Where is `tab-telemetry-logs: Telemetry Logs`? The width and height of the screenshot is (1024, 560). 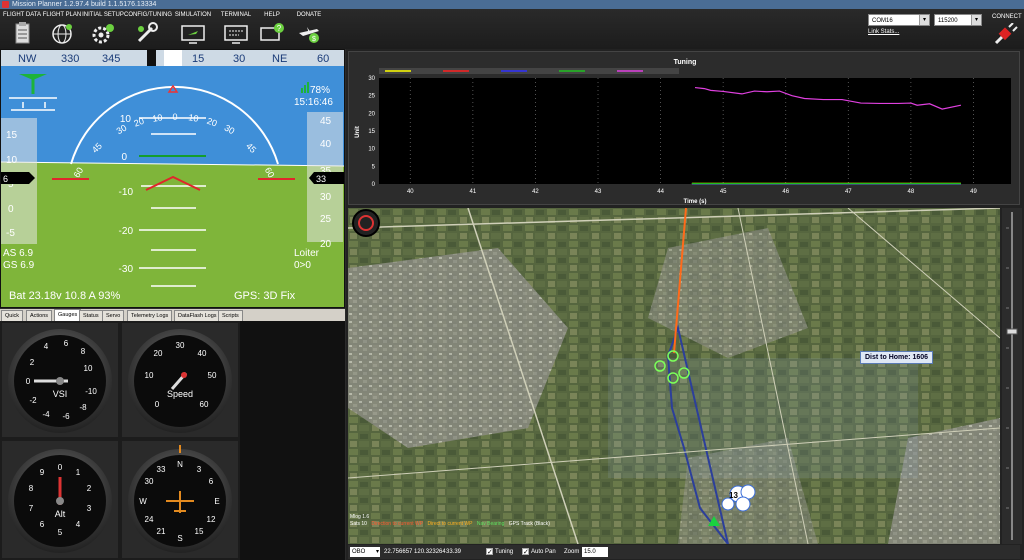 tab-telemetry-logs: Telemetry Logs is located at coordinates (150, 315).